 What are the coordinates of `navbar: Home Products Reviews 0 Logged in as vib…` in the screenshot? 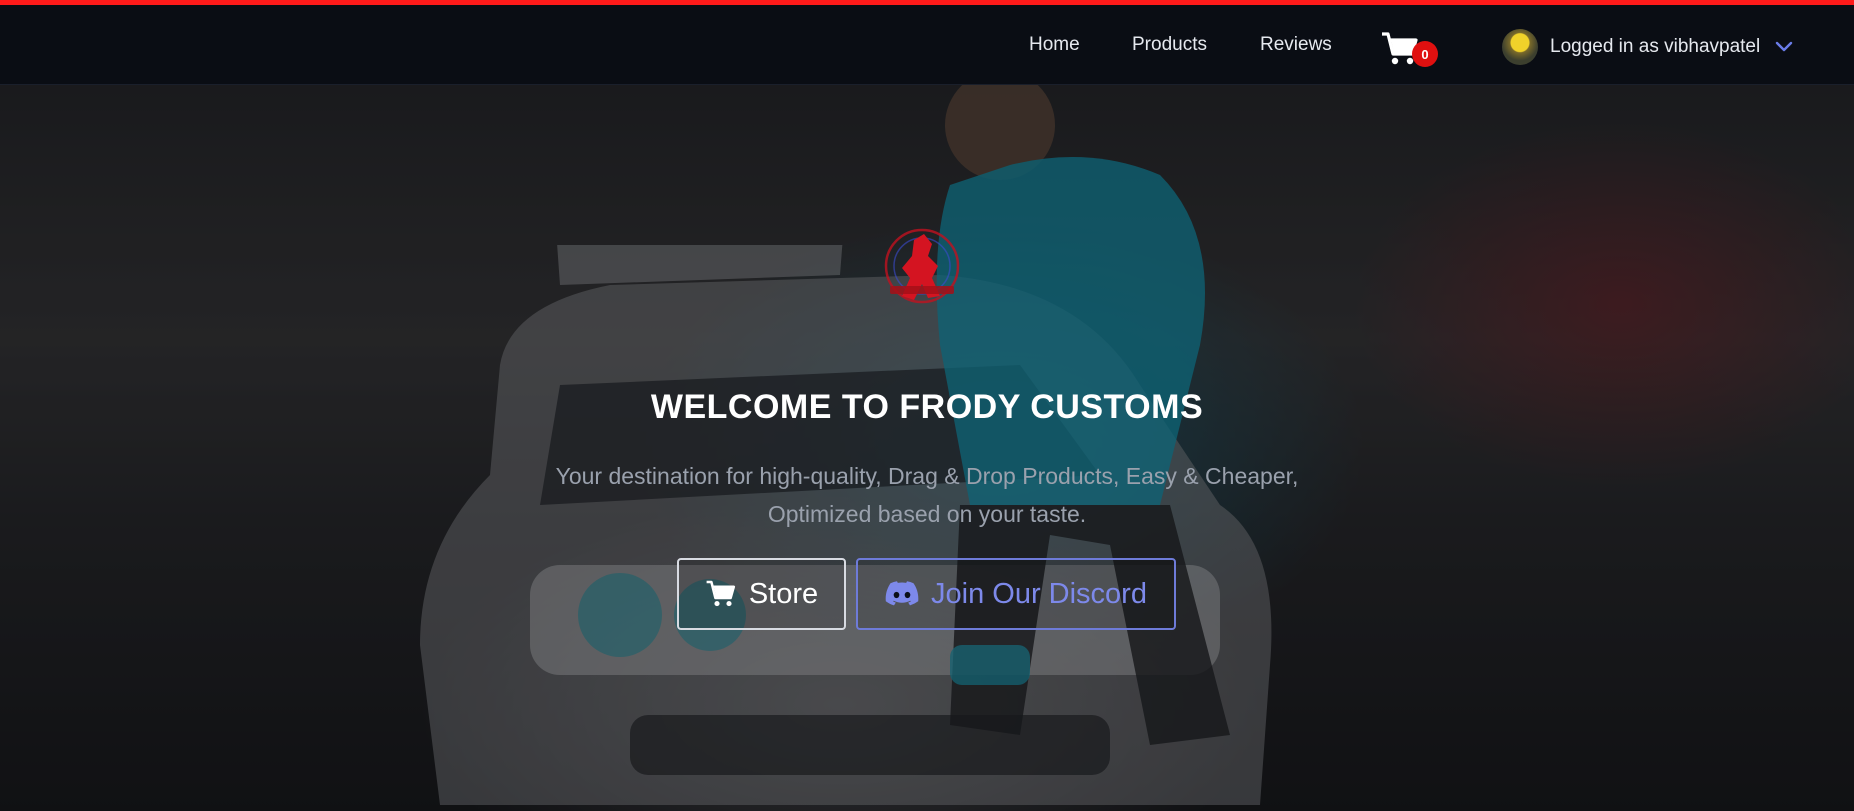 It's located at (927, 45).